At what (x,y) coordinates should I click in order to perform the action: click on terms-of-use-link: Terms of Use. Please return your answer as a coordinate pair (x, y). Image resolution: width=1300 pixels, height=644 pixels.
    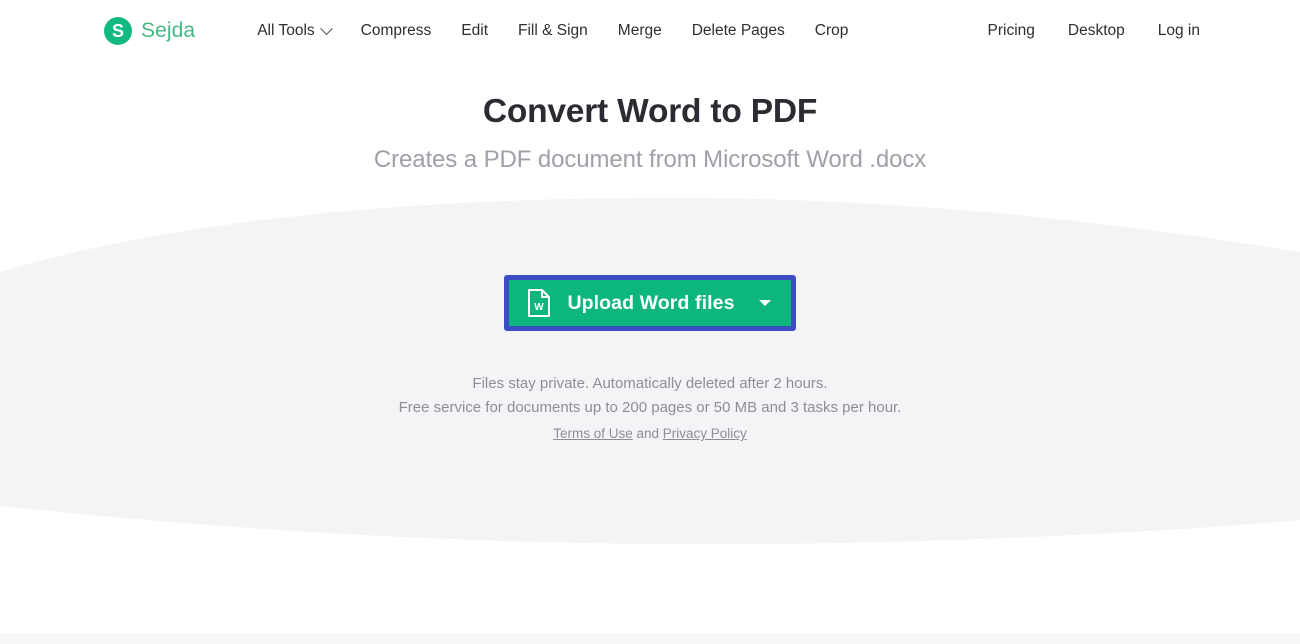
    Looking at the image, I should click on (593, 433).